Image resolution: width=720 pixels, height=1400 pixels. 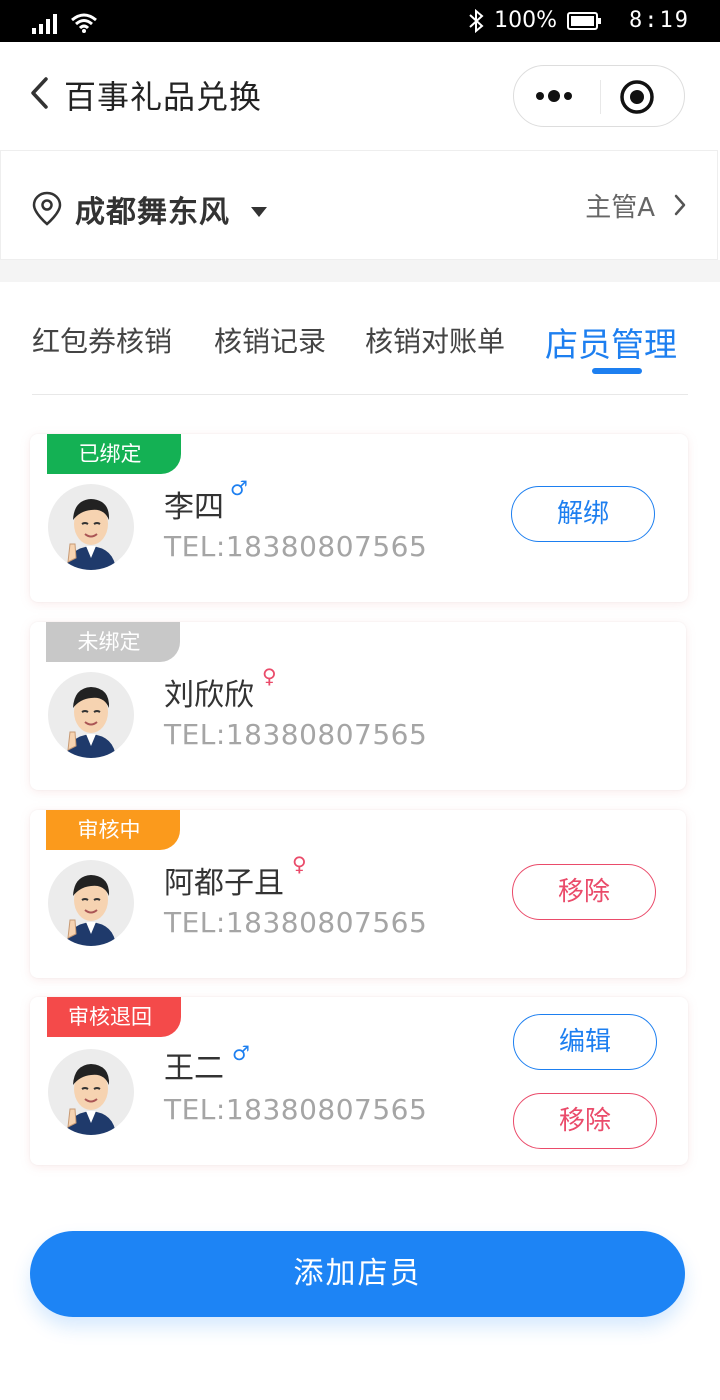 I want to click on battery-percent: 100%, so click(x=526, y=20).